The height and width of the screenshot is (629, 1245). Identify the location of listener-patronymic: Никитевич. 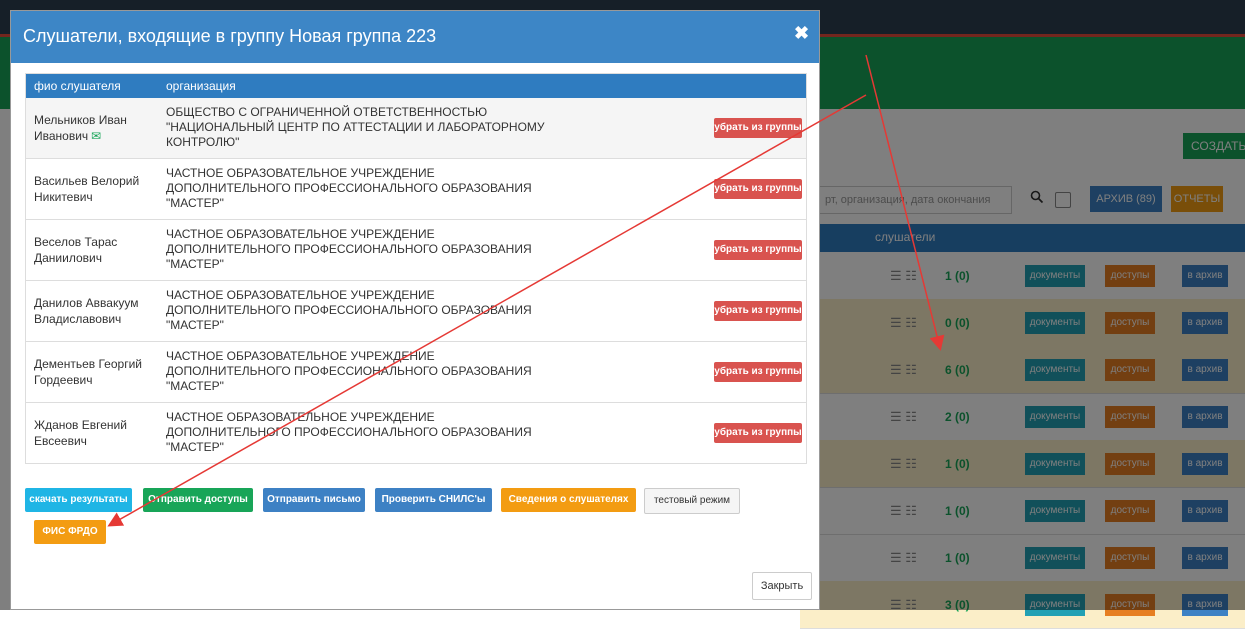
(63, 197).